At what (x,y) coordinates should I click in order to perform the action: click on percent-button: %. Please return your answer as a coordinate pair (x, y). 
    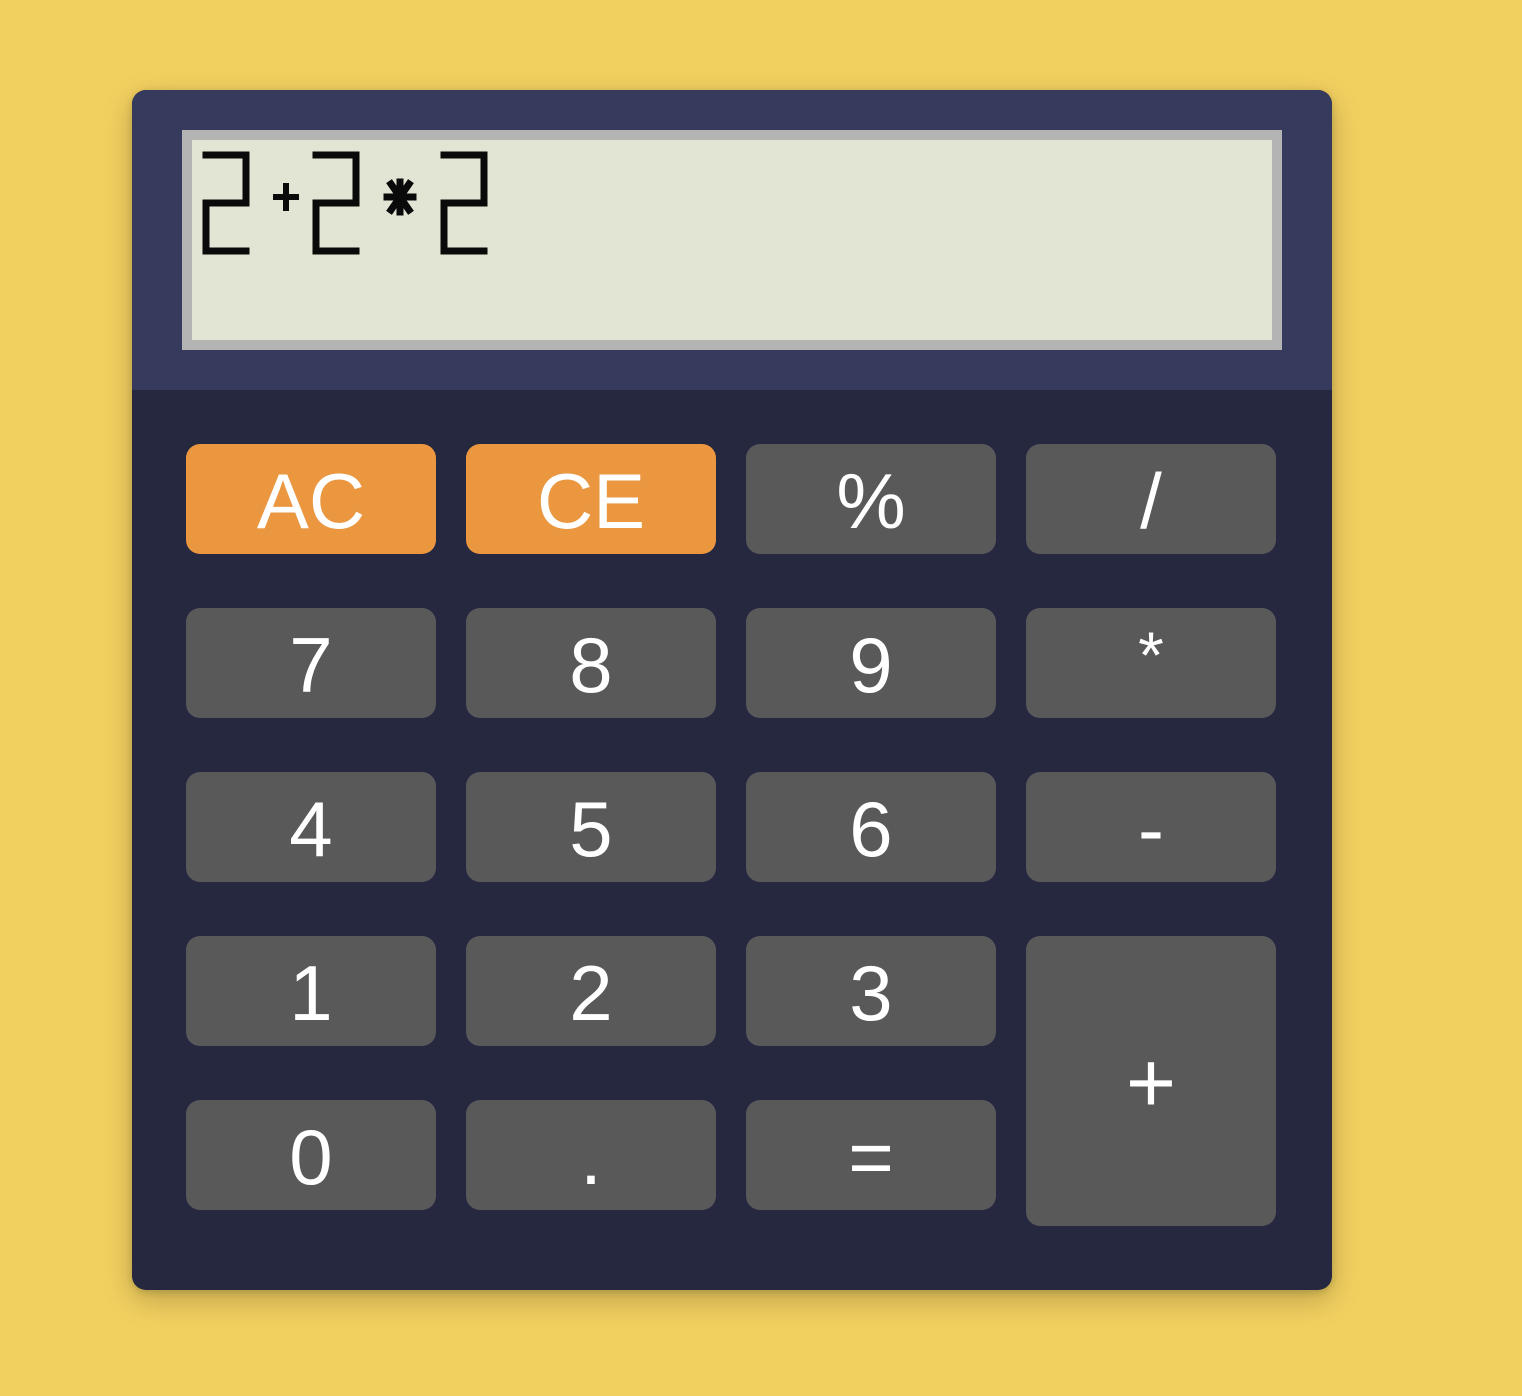
    Looking at the image, I should click on (871, 499).